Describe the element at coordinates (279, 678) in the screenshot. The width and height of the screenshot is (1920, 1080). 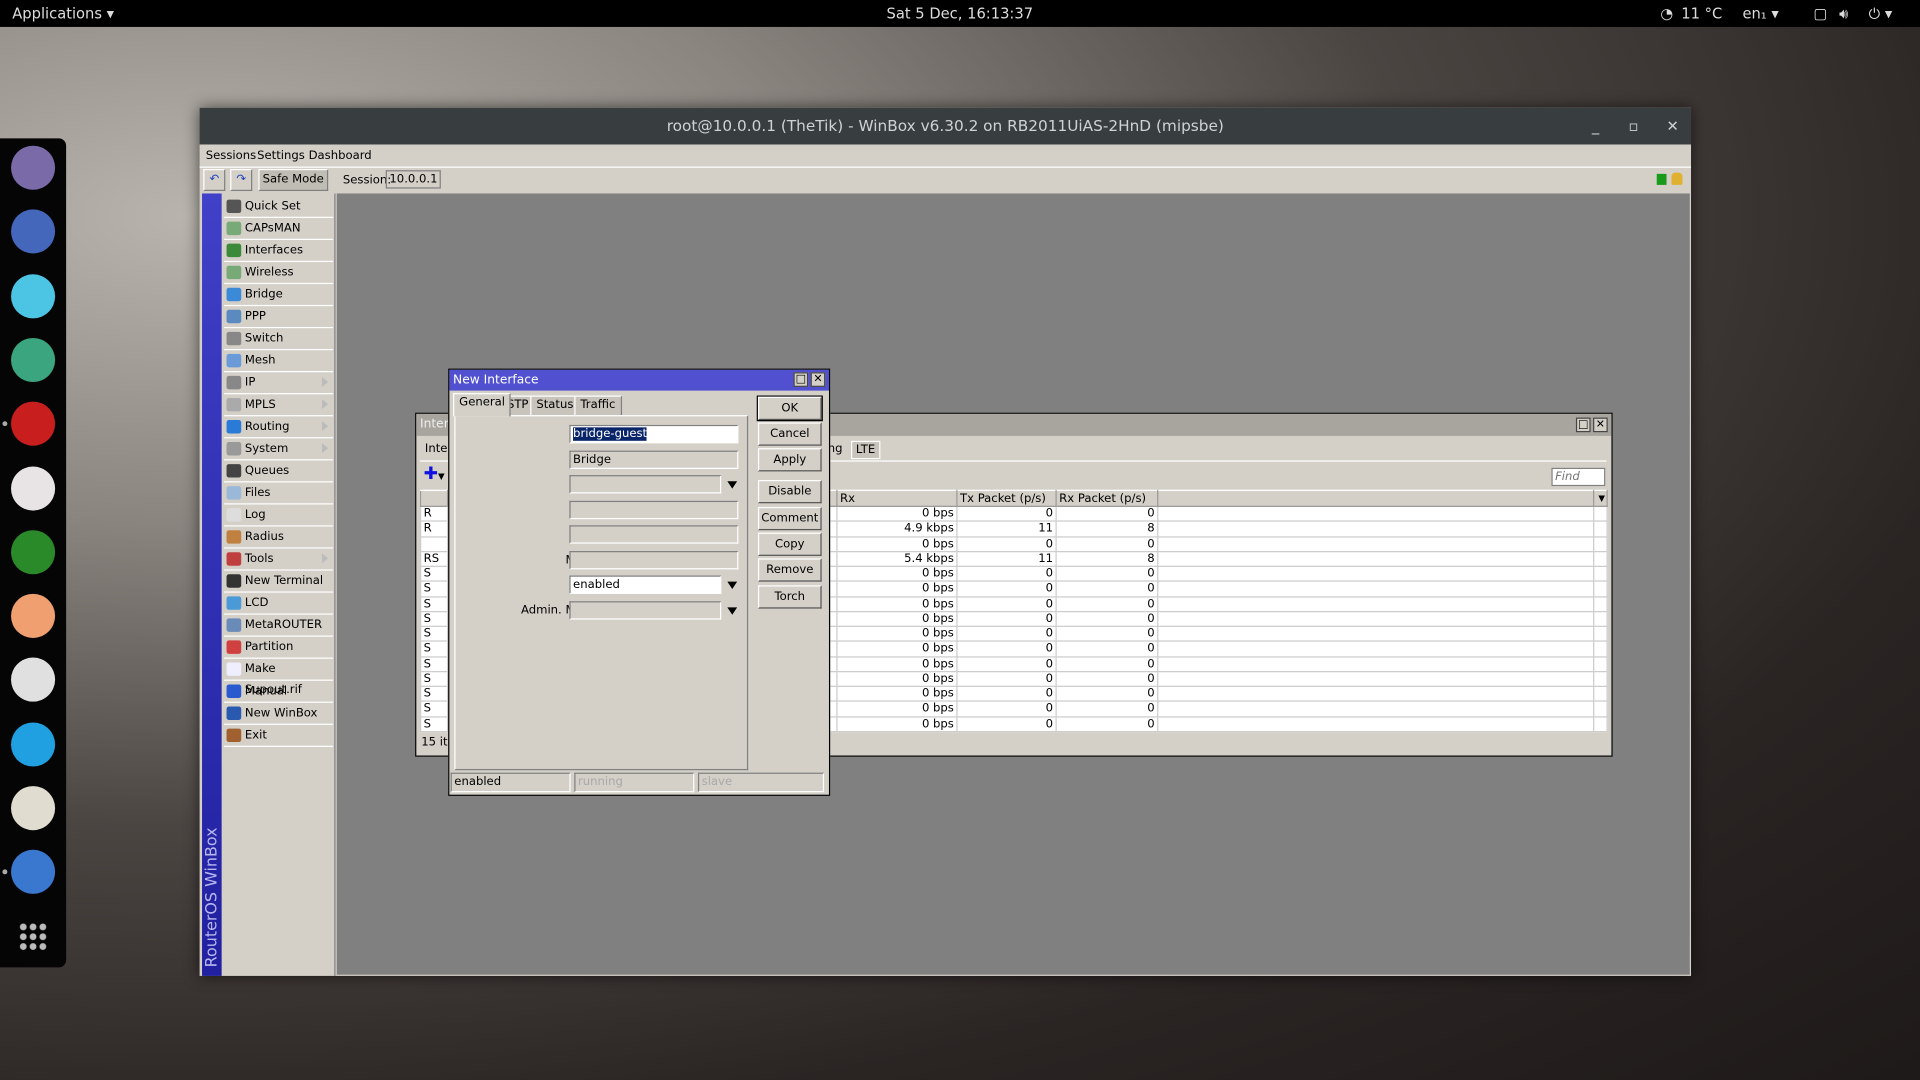
I see `sidebar-item-make-supout-rif: Make Supout.rif` at that location.